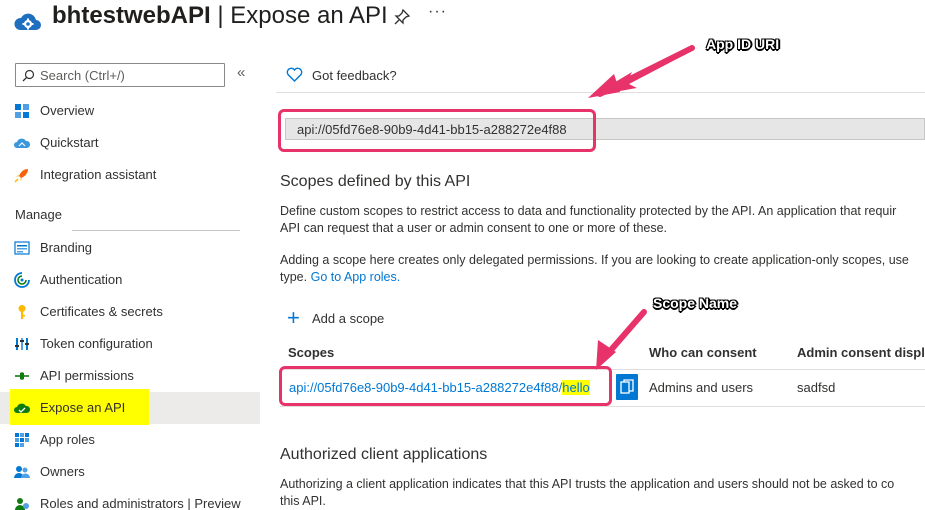  Describe the element at coordinates (462, 20) in the screenshot. I see `page-header: bhtestwebAPI | Expose an API ···` at that location.